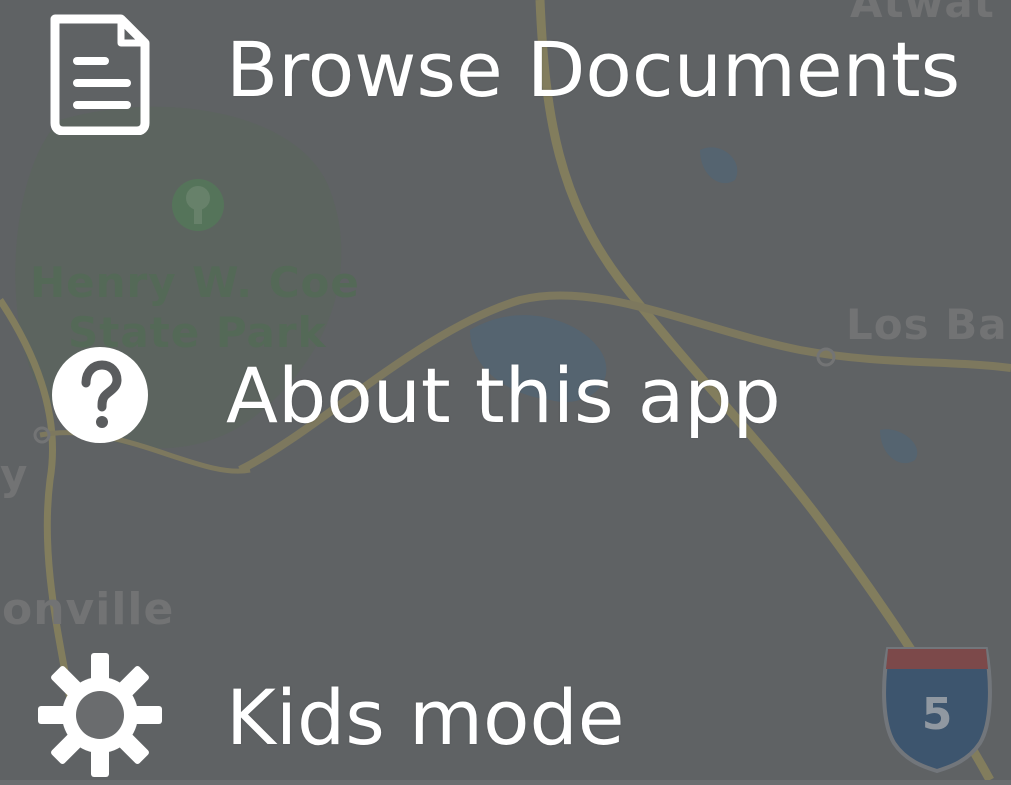  What do you see at coordinates (503, 395) in the screenshot?
I see `menu-item-label: About this app` at bounding box center [503, 395].